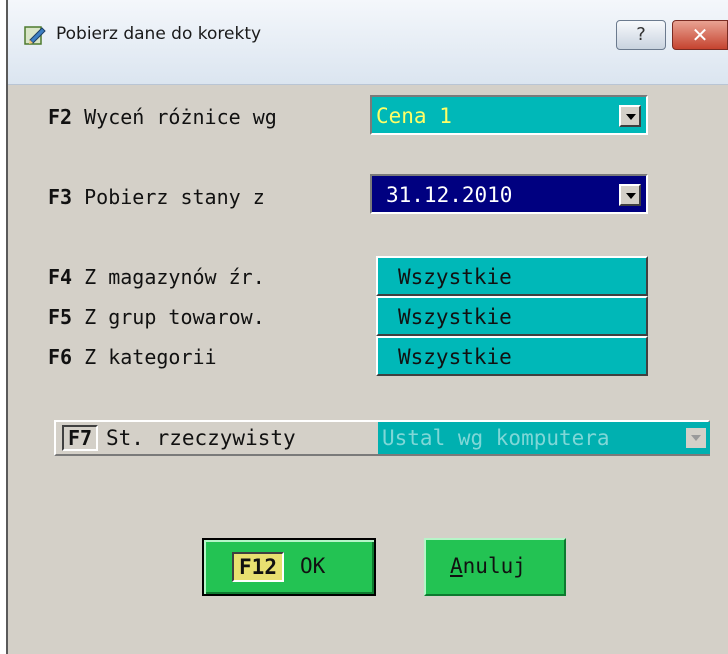 This screenshot has height=654, width=728. Describe the element at coordinates (168, 317) in the screenshot. I see `f5-label-text: Z grup towarow.` at that location.